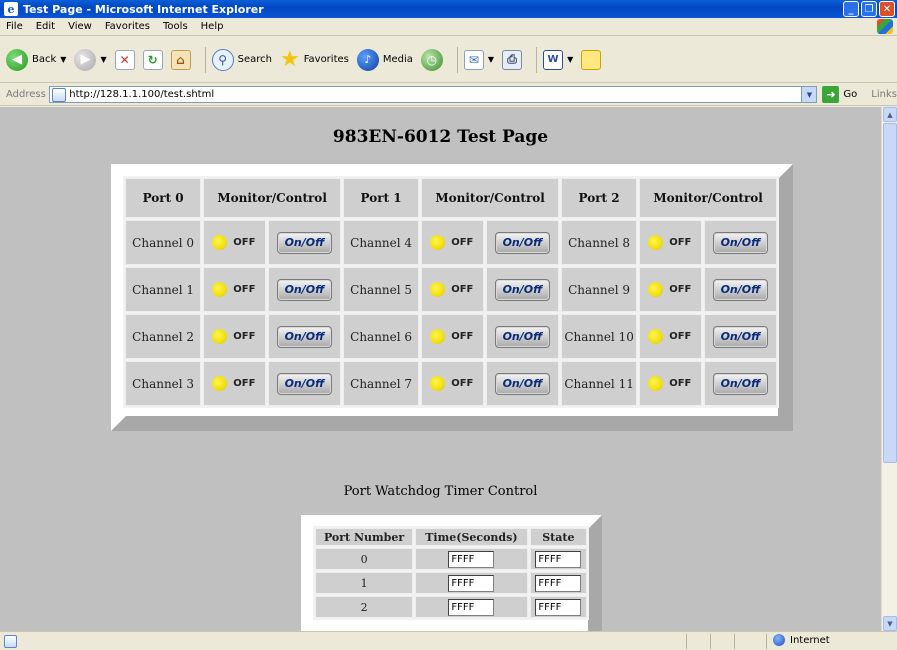  I want to click on header-state: State, so click(558, 537).